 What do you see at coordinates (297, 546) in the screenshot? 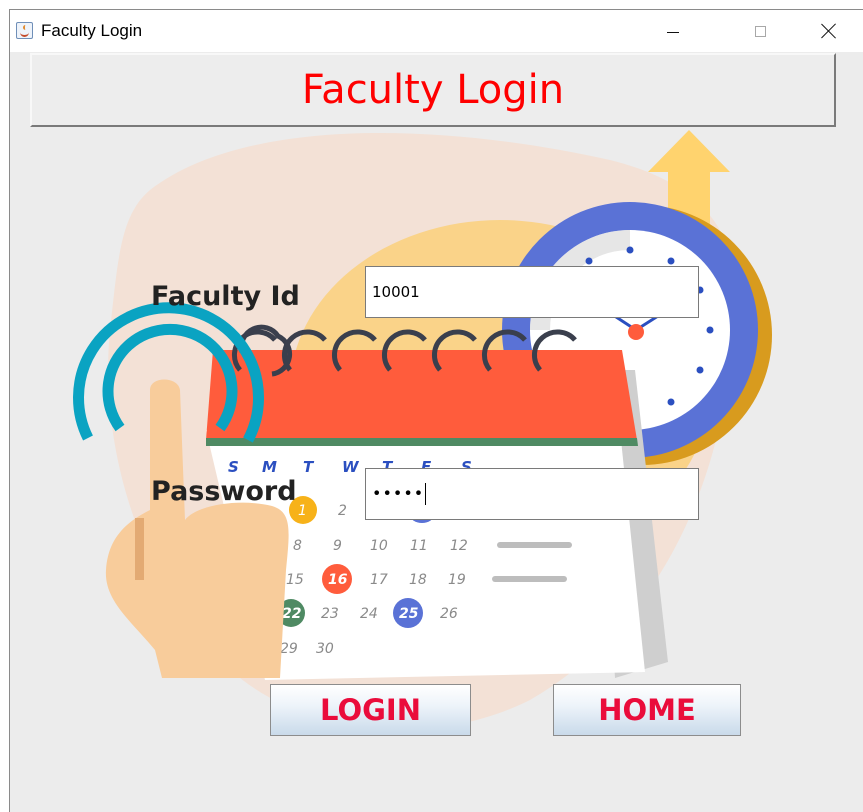
I see `svg-text: 8` at bounding box center [297, 546].